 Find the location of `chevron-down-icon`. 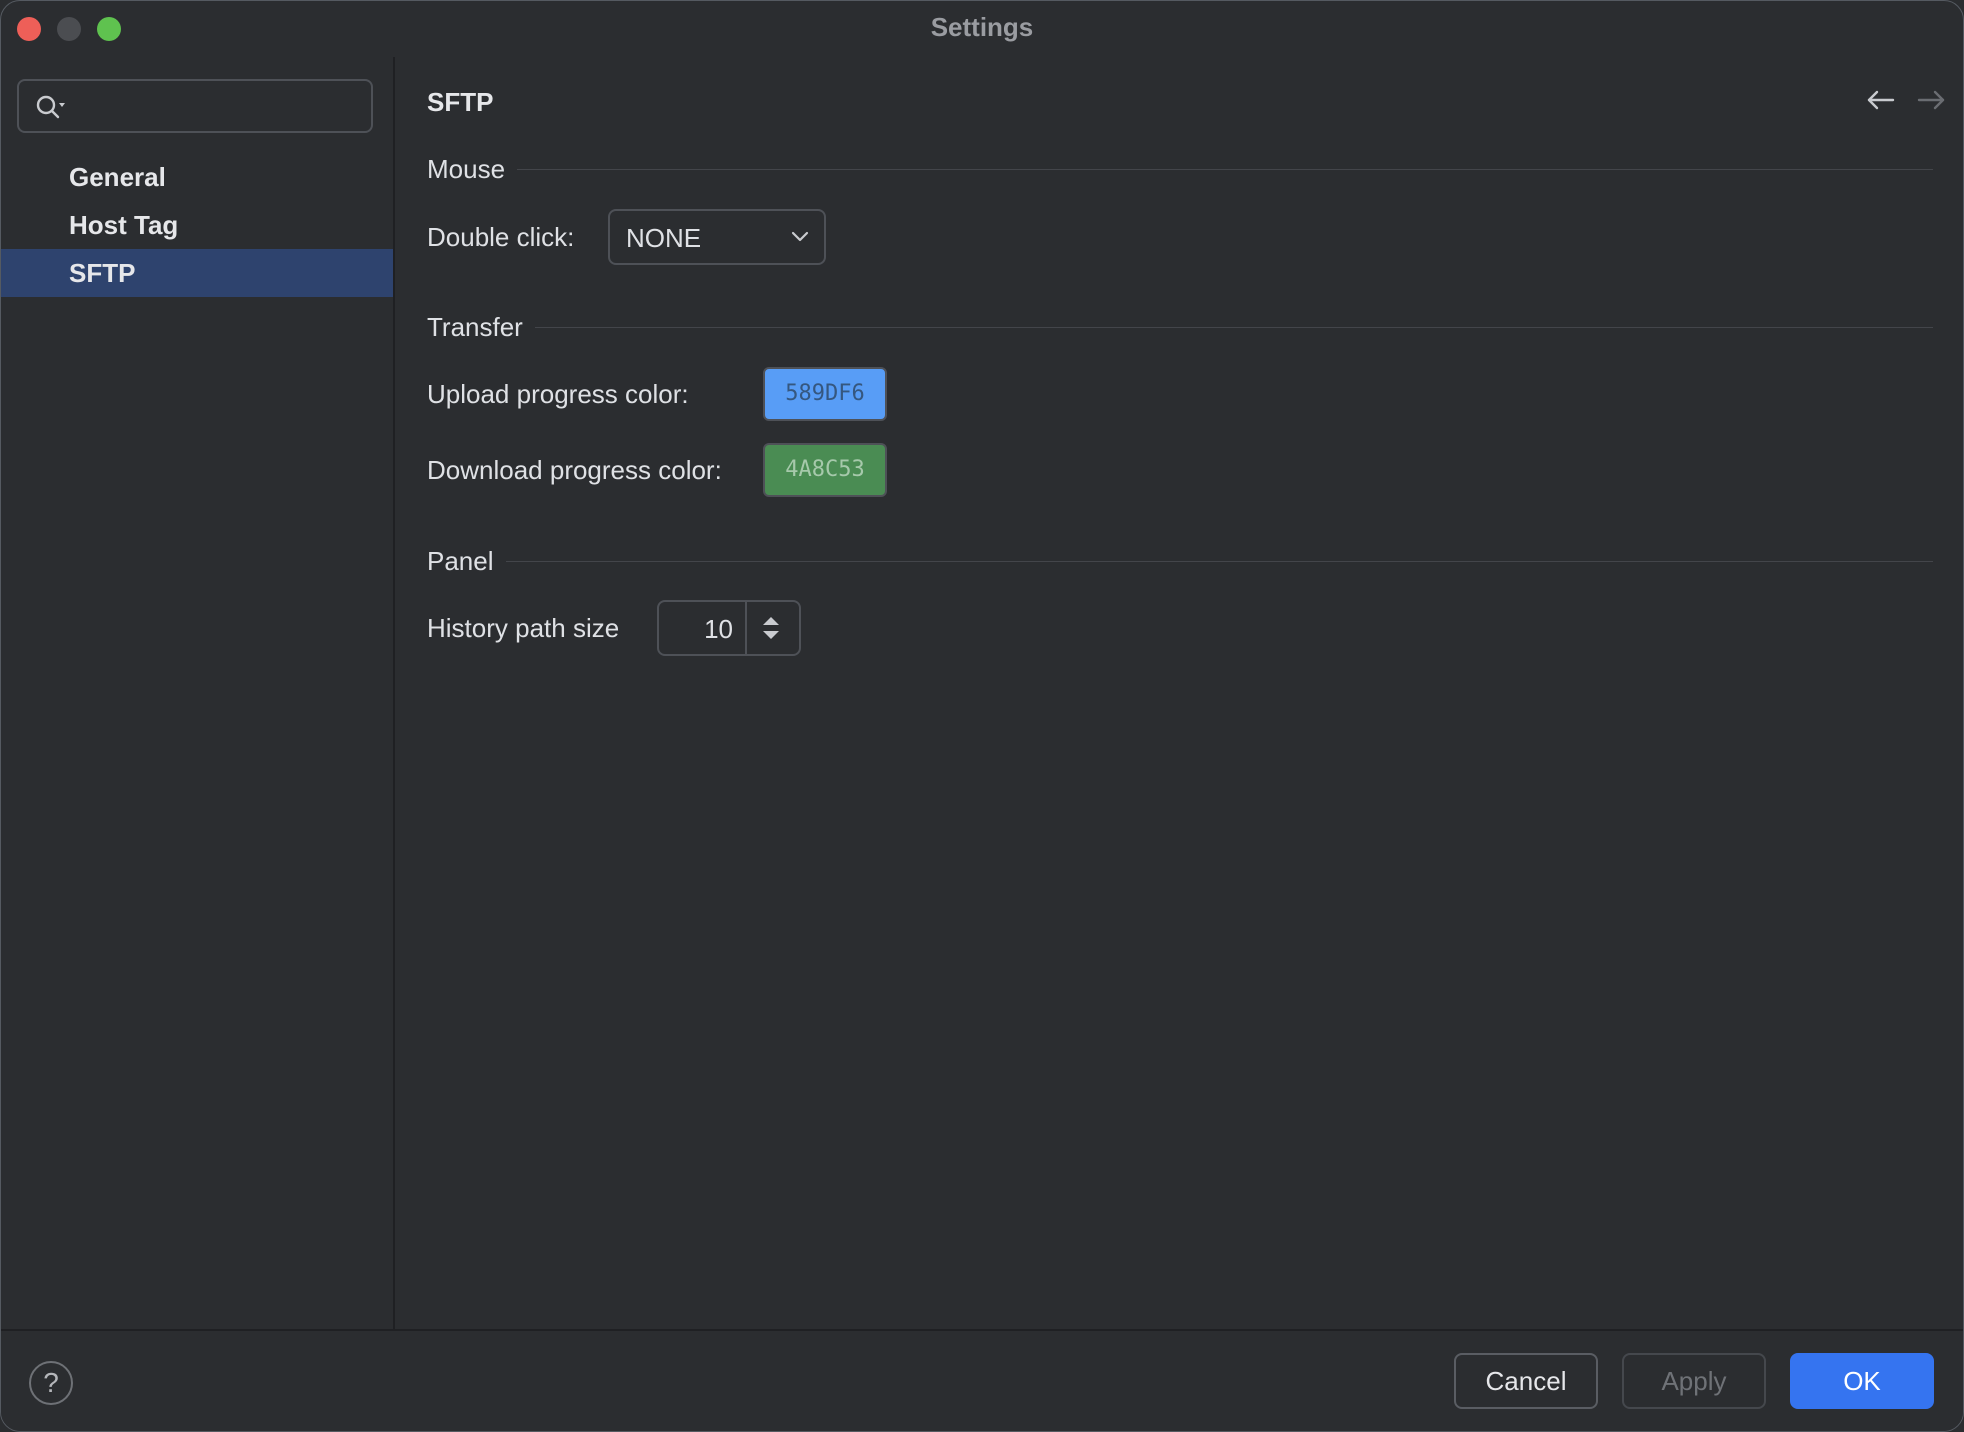

chevron-down-icon is located at coordinates (800, 236).